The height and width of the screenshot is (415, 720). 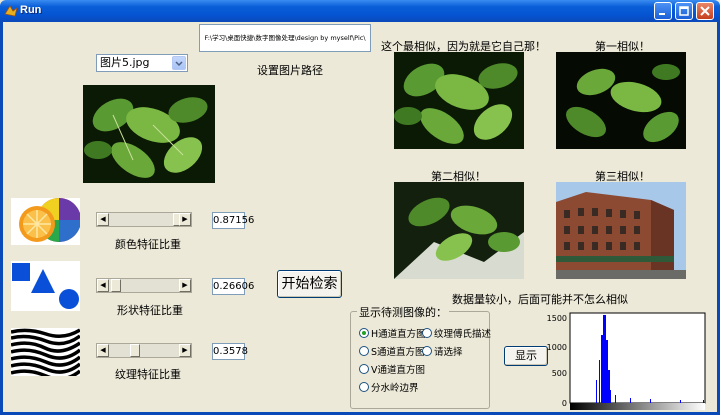 What do you see at coordinates (662, 14) in the screenshot?
I see `minimize-icon` at bounding box center [662, 14].